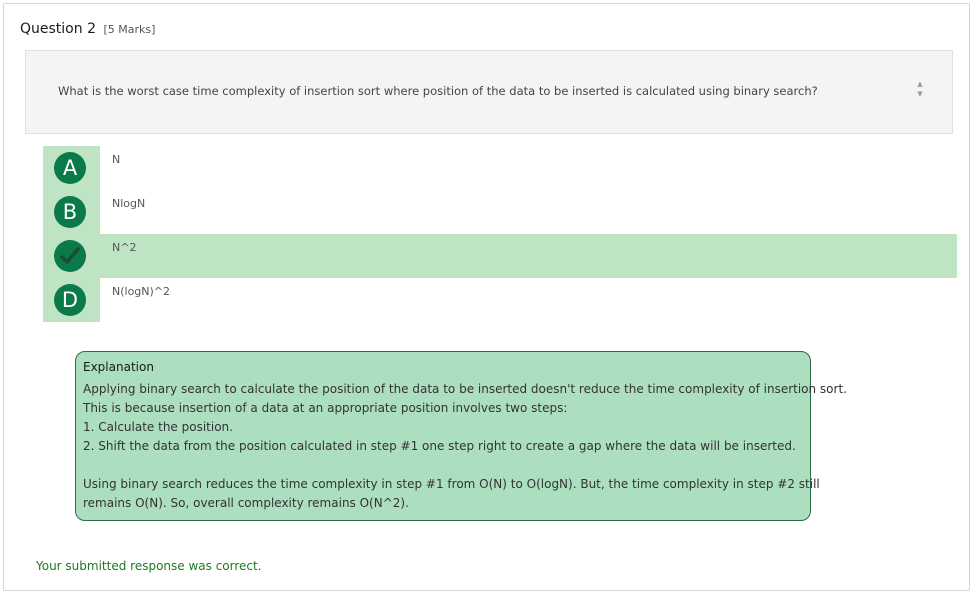 This screenshot has width=975, height=596. I want to click on question-title: Question 2, so click(58, 29).